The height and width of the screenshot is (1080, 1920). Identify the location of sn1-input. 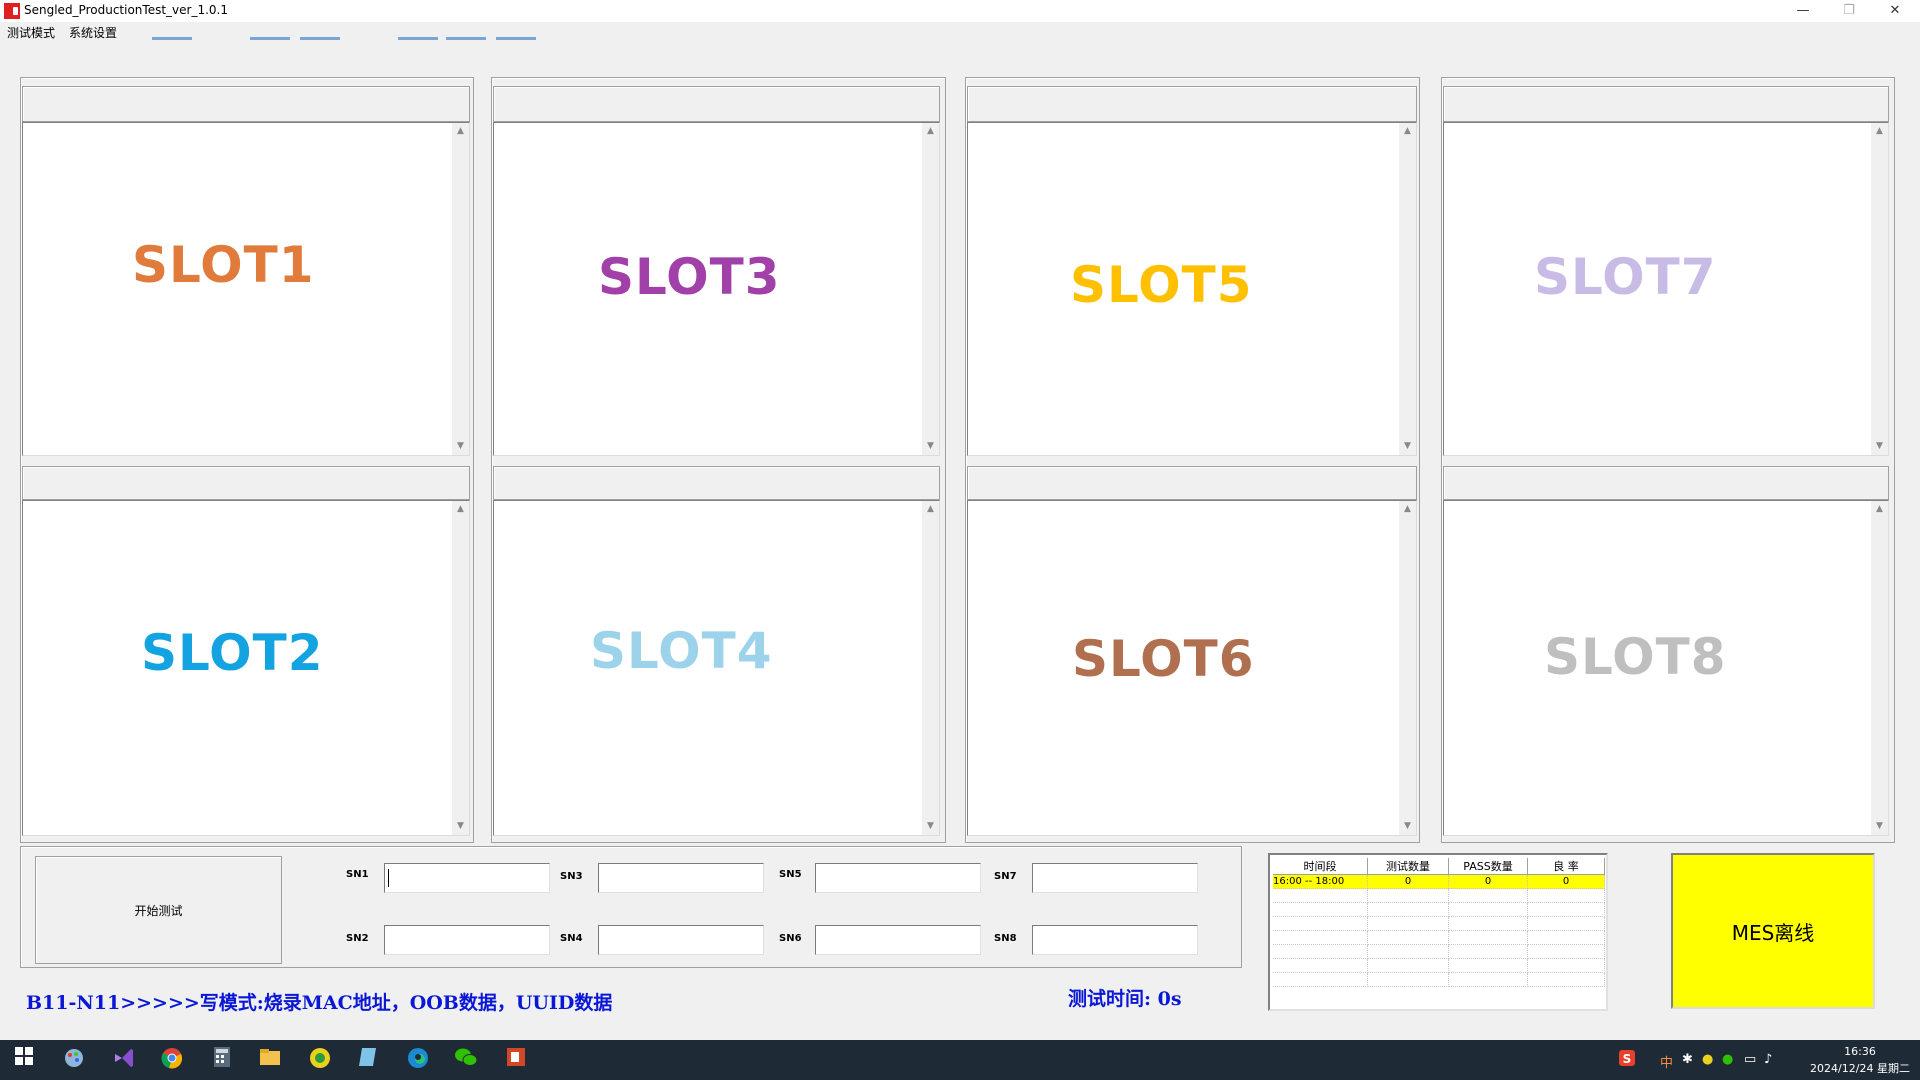
(467, 878).